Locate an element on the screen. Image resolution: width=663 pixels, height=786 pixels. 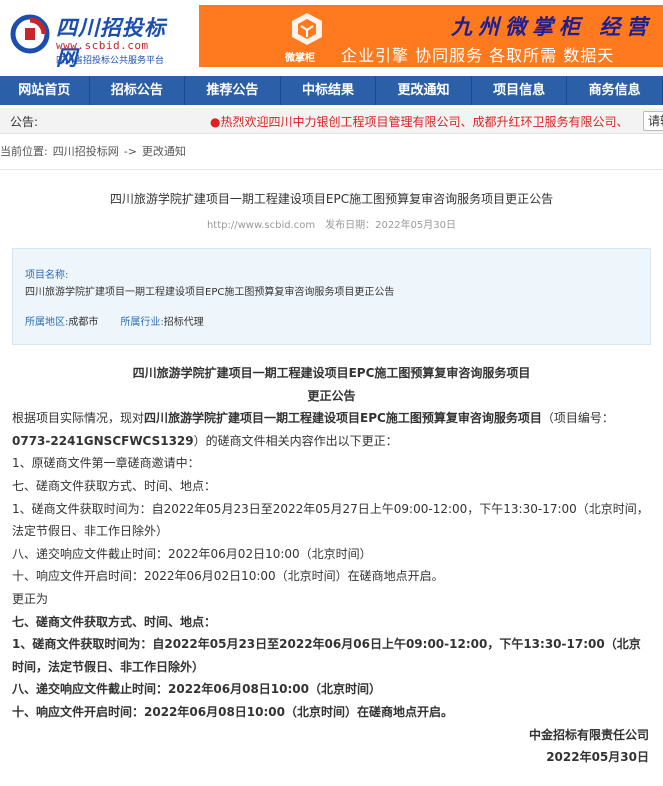
breadcrumb-current: 更改通知 is located at coordinates (164, 151).